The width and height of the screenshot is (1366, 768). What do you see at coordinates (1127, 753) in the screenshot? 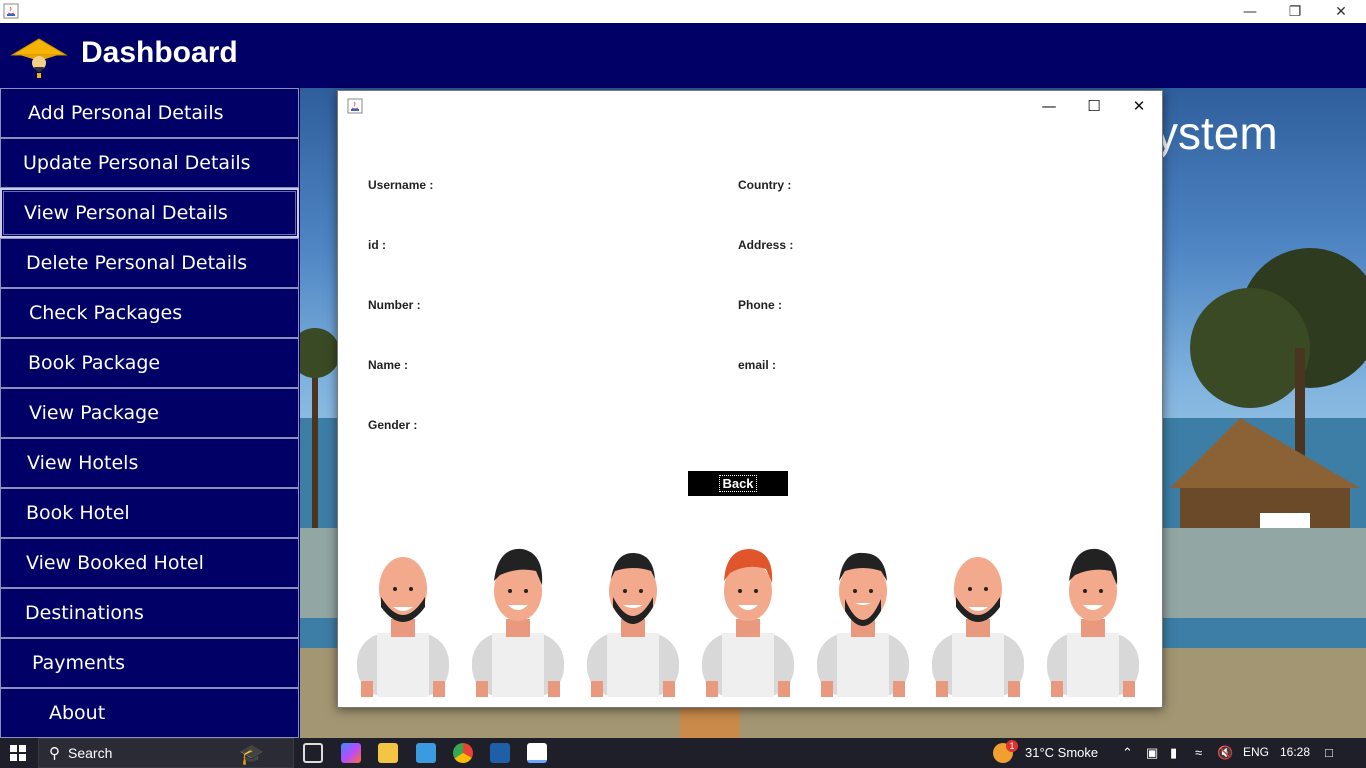
I see `chevron-up-icon: ⌃` at bounding box center [1127, 753].